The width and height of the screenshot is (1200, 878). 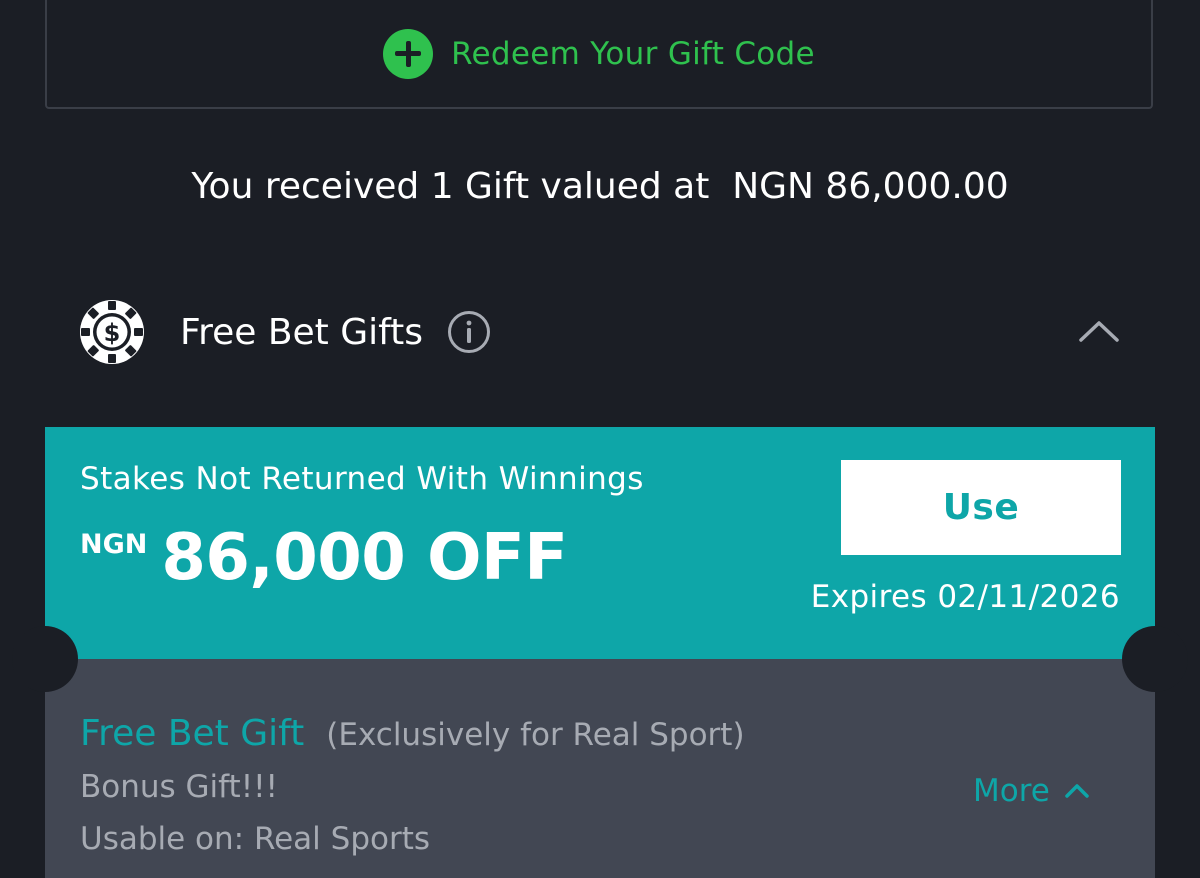 I want to click on more-label: More, so click(x=1011, y=791).